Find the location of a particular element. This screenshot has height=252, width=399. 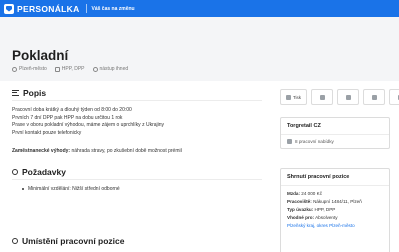

briefcase-icon is located at coordinates (57, 69).